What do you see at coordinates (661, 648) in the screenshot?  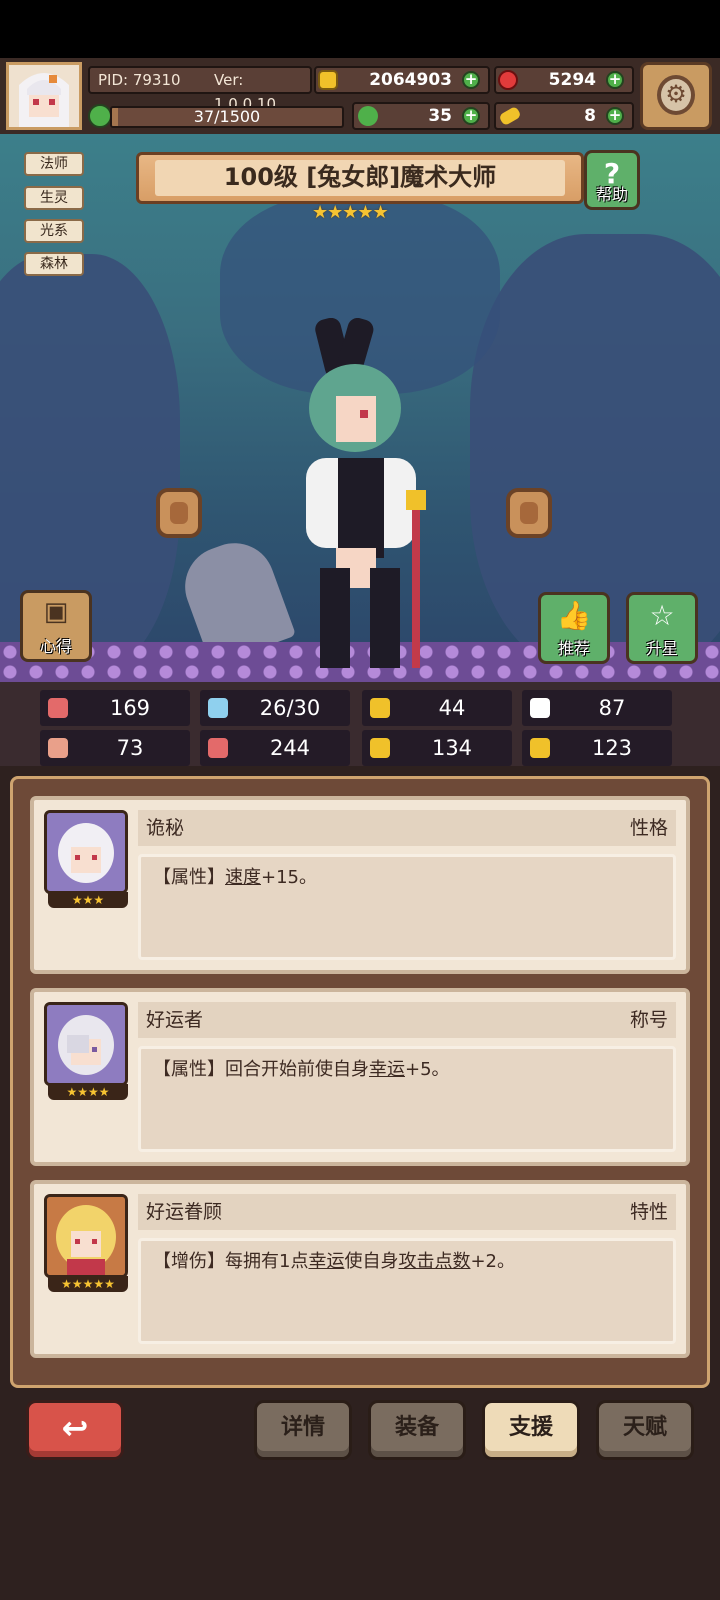 I see `star-up-label: 升星` at bounding box center [661, 648].